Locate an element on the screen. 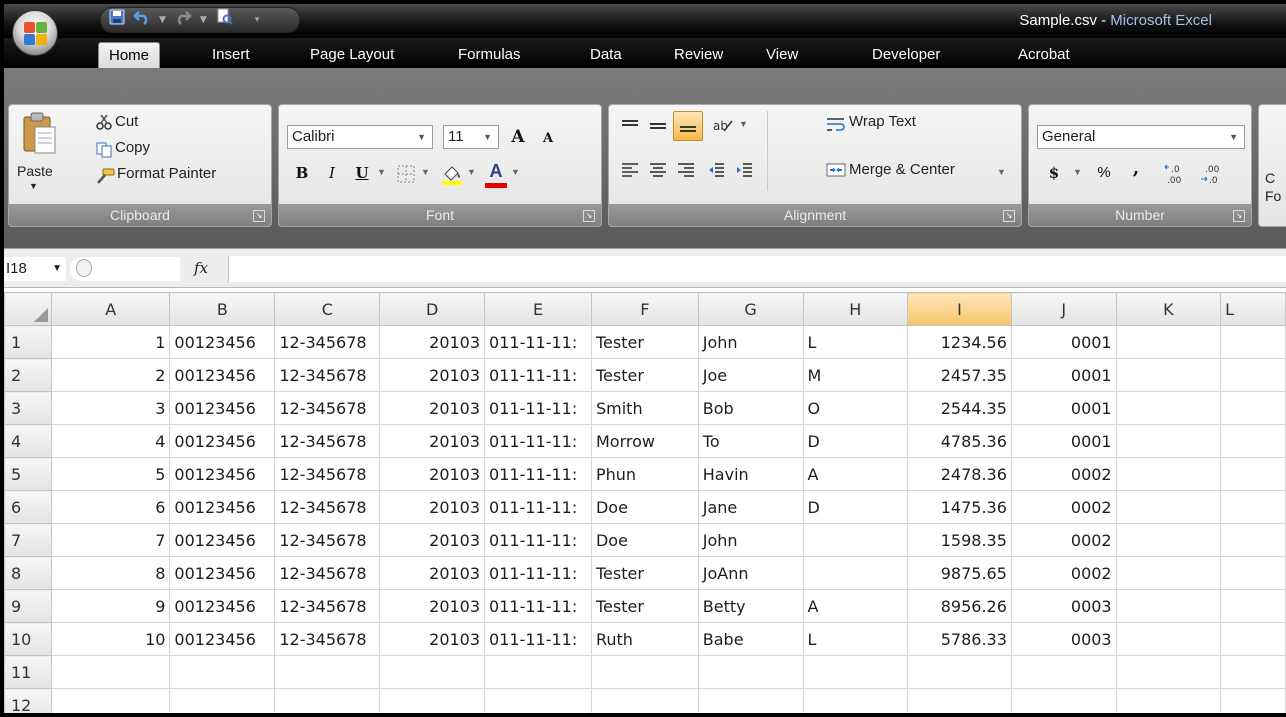  percent-button: % is located at coordinates (1104, 173).